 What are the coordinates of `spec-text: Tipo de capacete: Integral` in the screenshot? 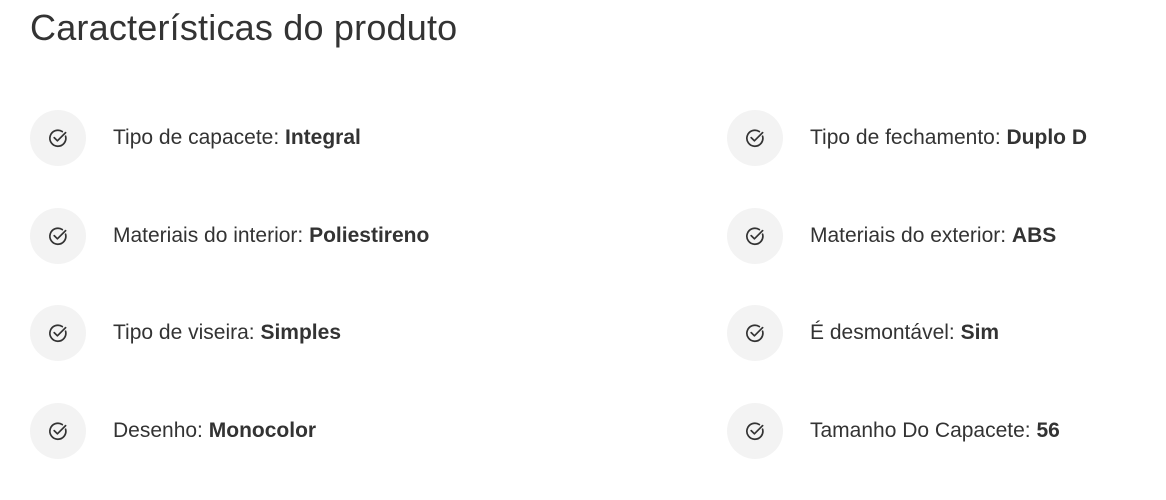 It's located at (237, 138).